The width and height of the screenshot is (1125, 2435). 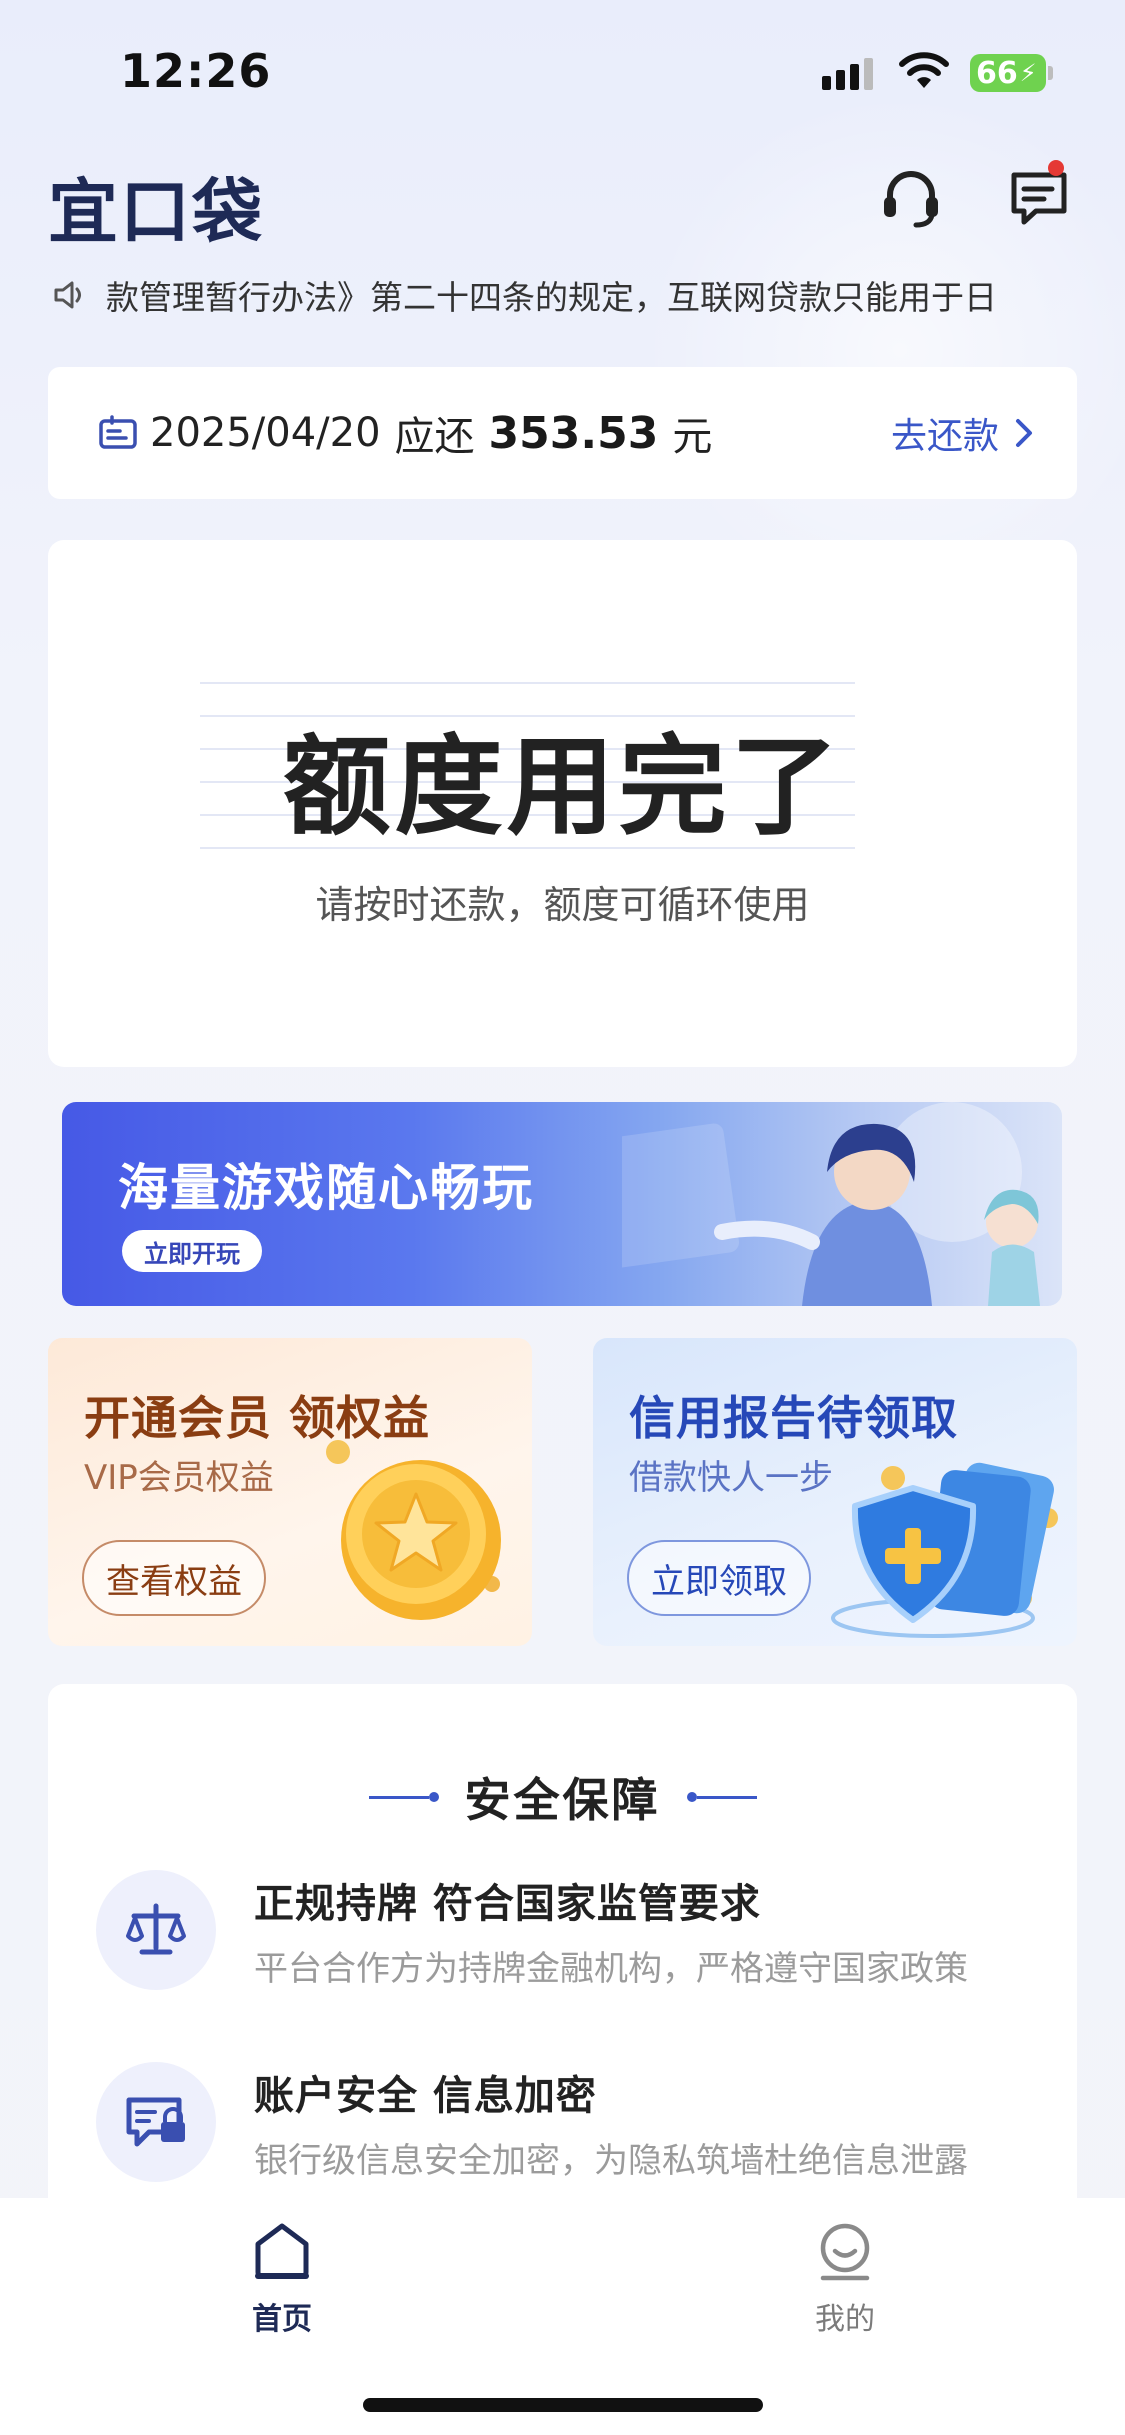 What do you see at coordinates (911, 198) in the screenshot?
I see `headset-support-icon` at bounding box center [911, 198].